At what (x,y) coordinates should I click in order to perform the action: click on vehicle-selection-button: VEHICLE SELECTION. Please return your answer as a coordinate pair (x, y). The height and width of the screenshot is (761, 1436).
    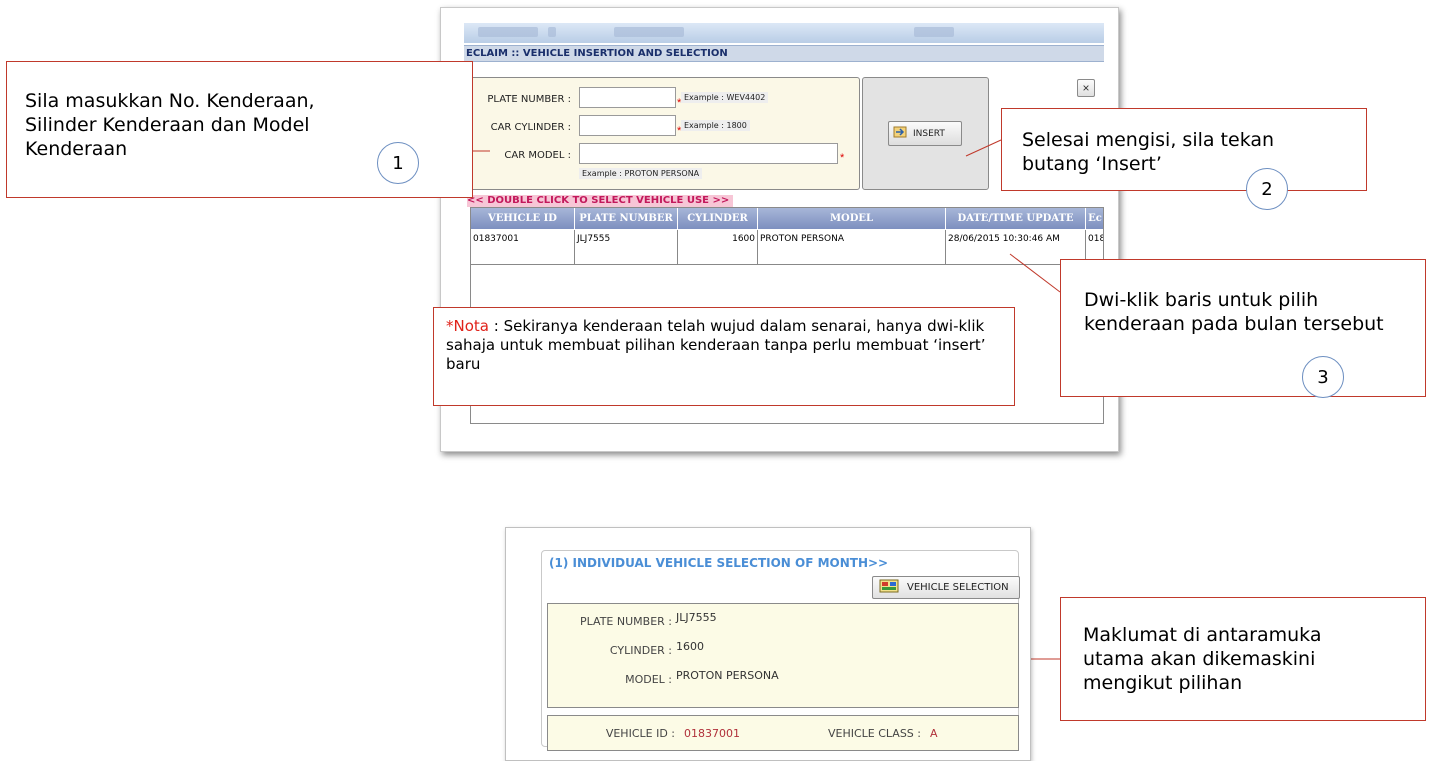
    Looking at the image, I should click on (946, 587).